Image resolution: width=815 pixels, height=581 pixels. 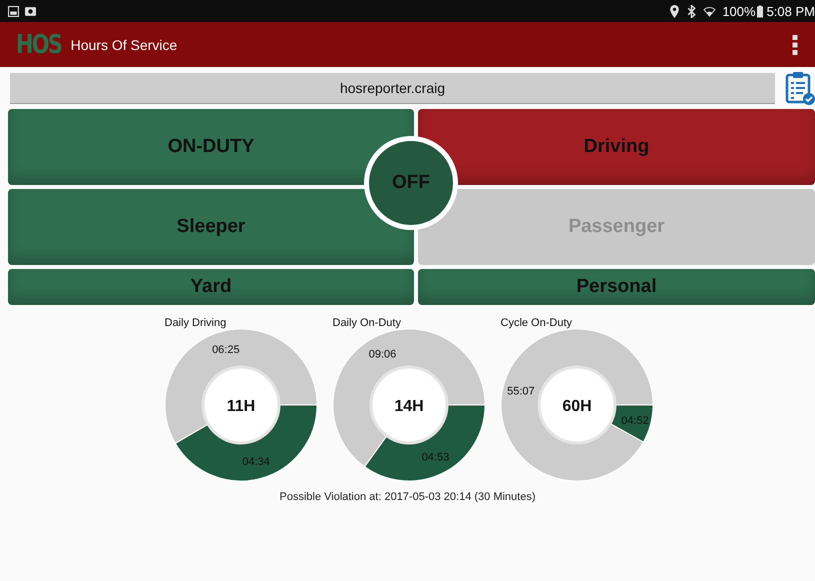 I want to click on value-label: 09:06, so click(x=382, y=354).